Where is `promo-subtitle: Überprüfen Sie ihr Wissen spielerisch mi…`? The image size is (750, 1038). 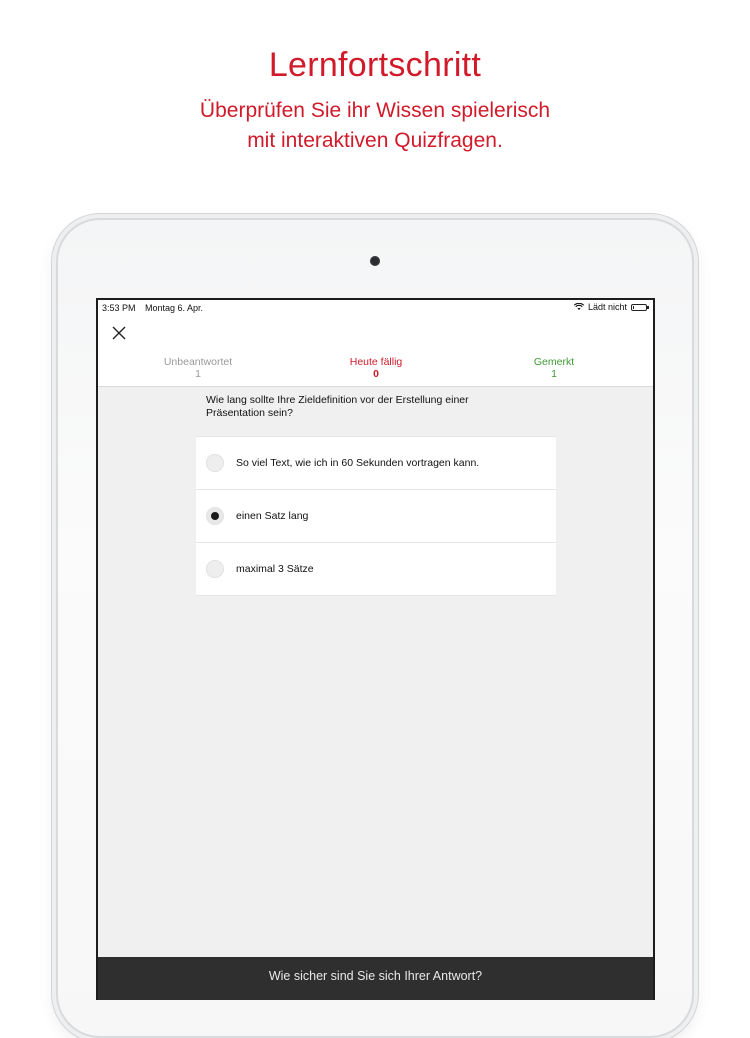
promo-subtitle: Überprüfen Sie ihr Wissen spielerisch mi… is located at coordinates (375, 126).